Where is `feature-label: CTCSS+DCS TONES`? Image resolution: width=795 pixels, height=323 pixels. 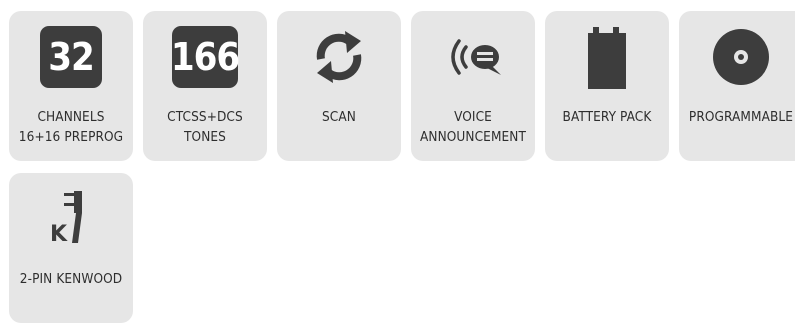
feature-label: CTCSS+DCS TONES is located at coordinates (205, 127).